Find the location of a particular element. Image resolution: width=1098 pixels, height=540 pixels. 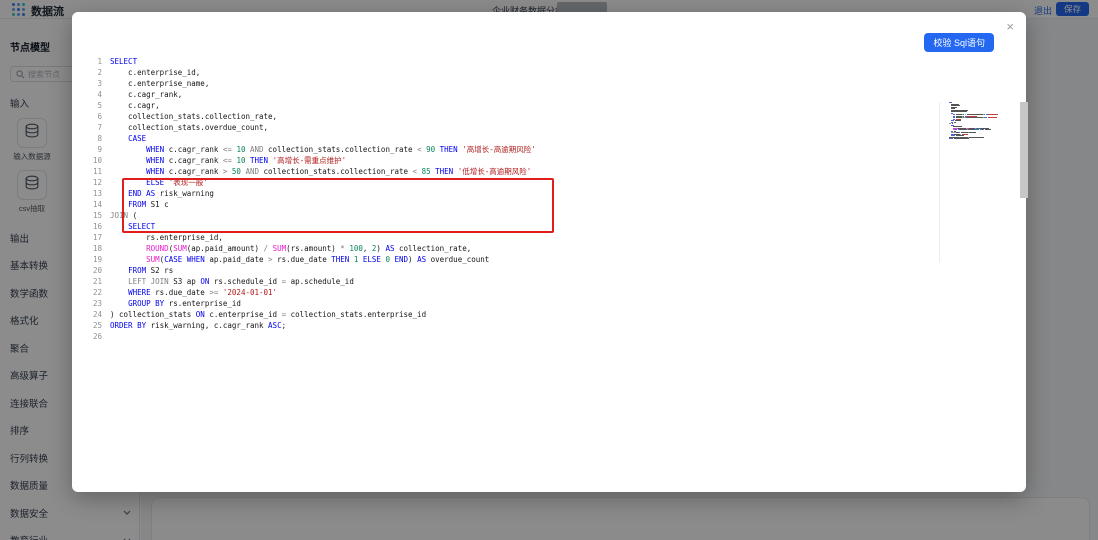

line-number: 18 is located at coordinates (97, 248).